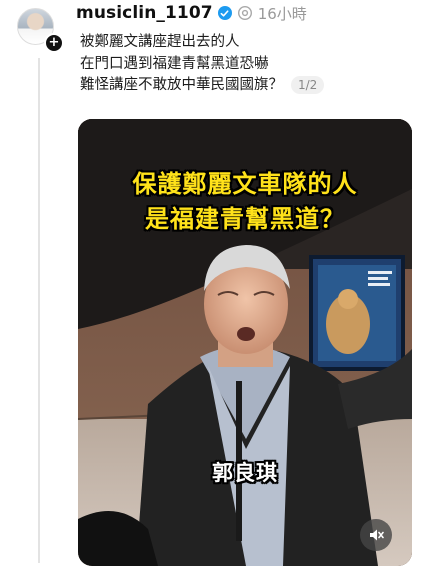  I want to click on post-text-line: 被鄭麗文講座趕出去的人, so click(160, 42).